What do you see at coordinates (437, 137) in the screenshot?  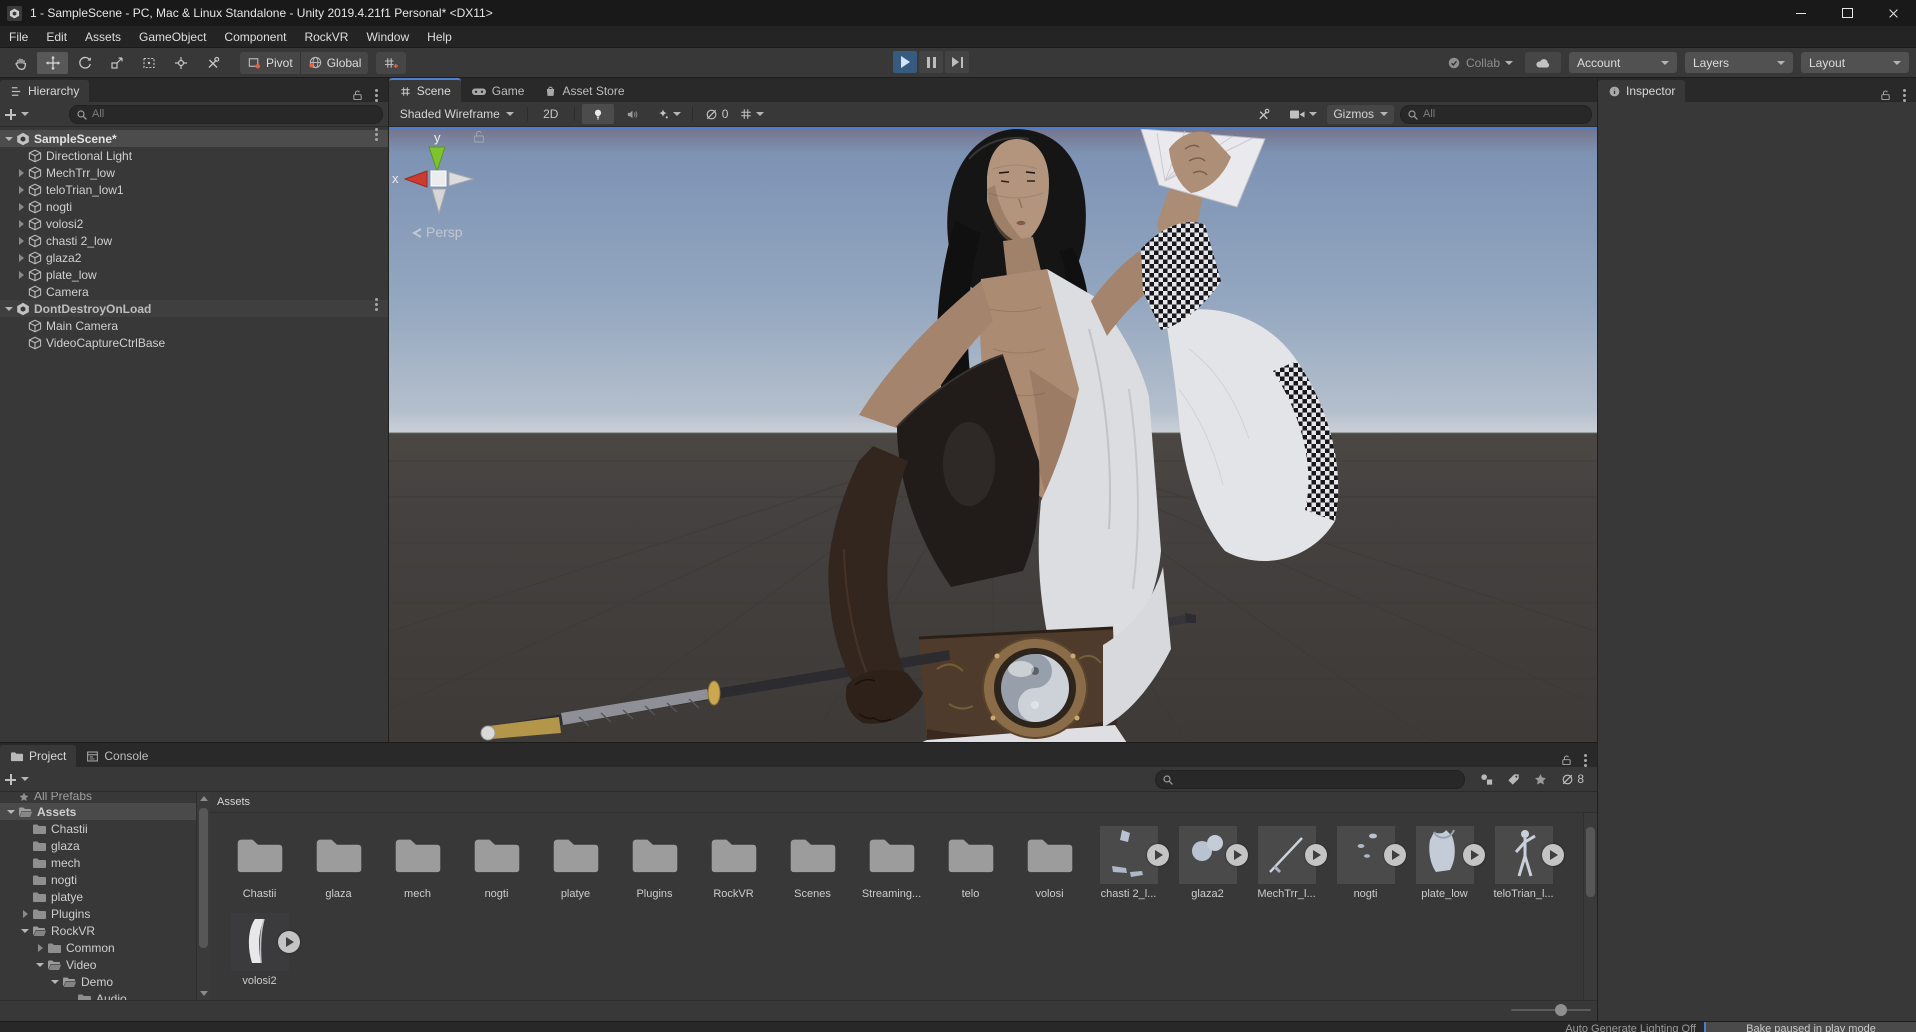 I see `gizmo-y-label: y` at bounding box center [437, 137].